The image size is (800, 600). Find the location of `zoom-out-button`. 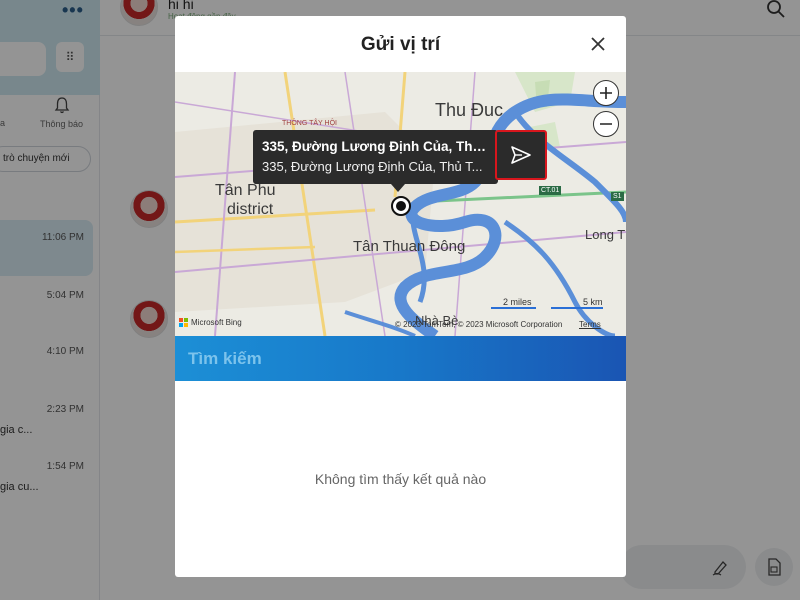

zoom-out-button is located at coordinates (606, 124).